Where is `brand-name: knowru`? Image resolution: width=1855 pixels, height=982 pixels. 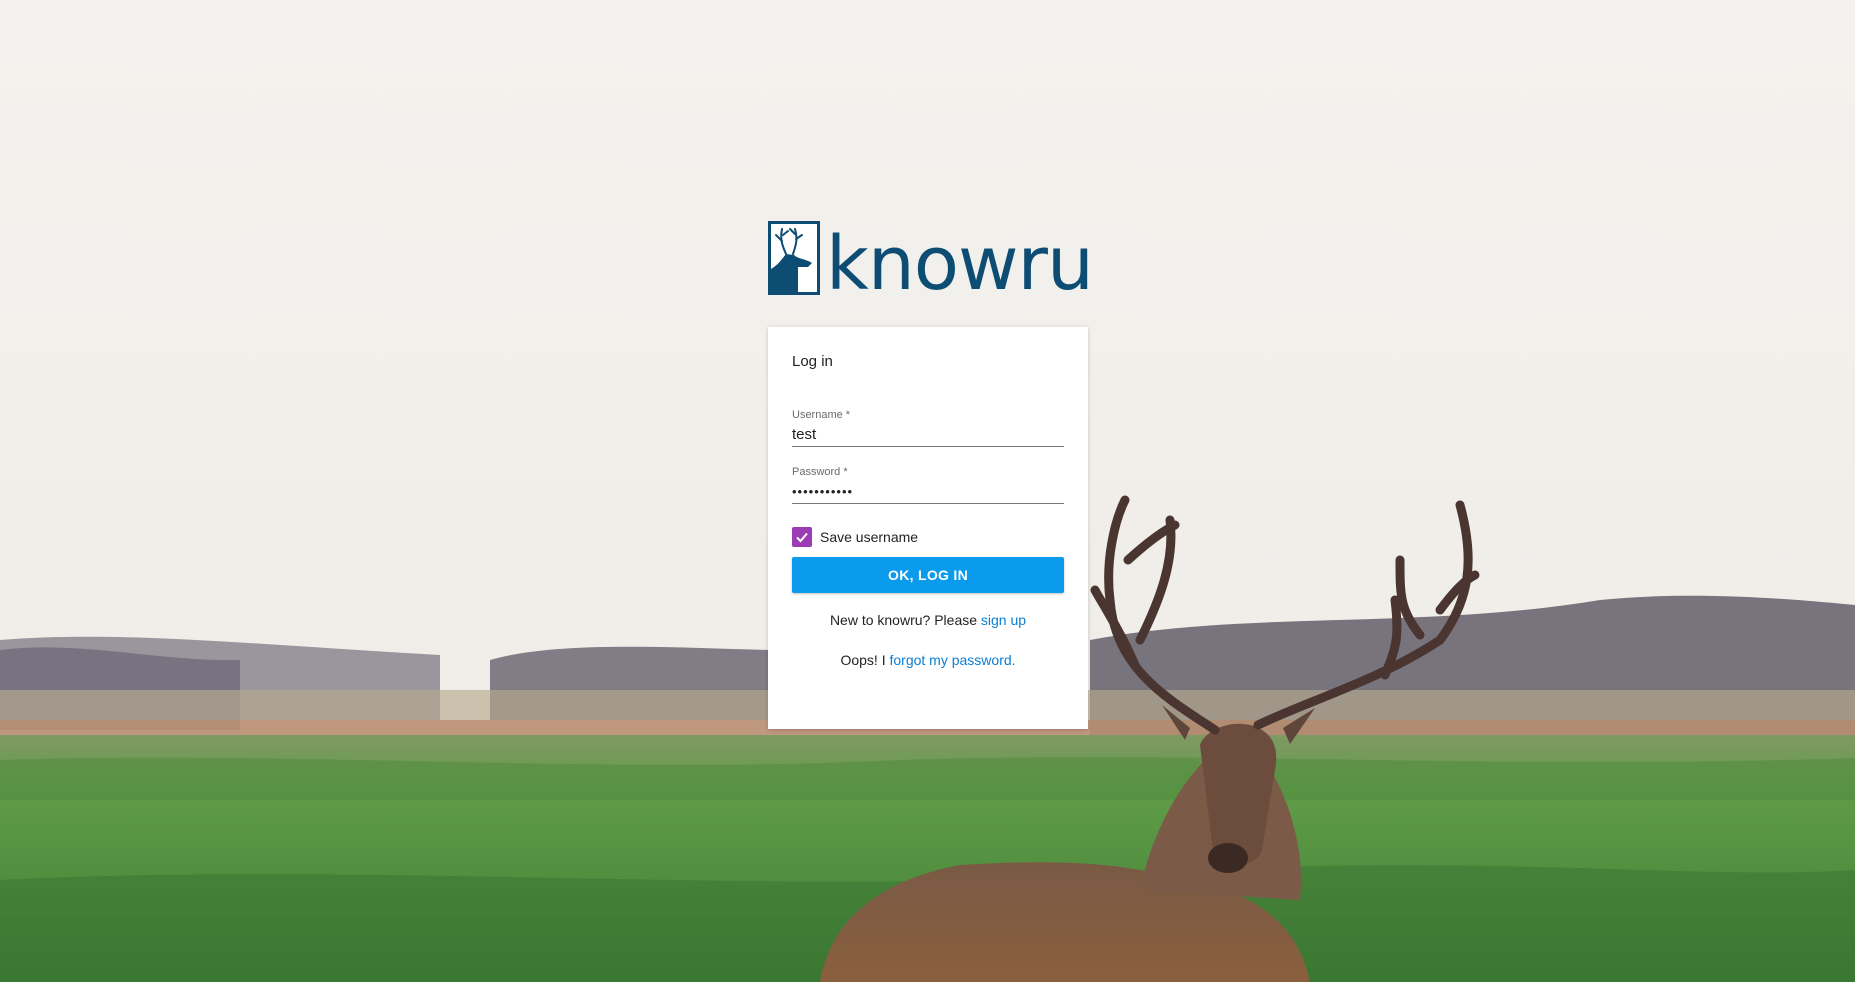
brand-name: knowru is located at coordinates (960, 264).